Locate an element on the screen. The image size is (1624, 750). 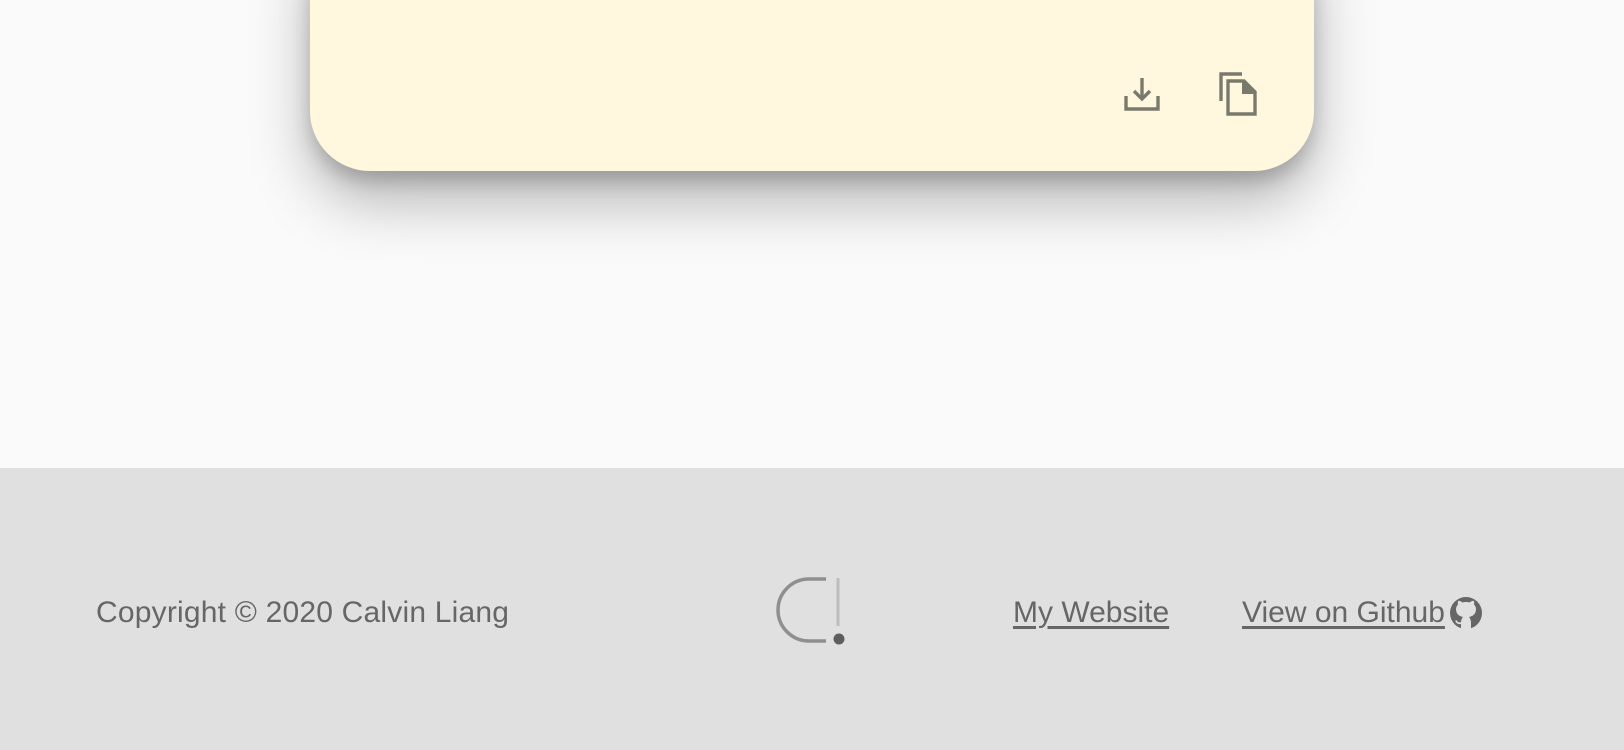
github-link: View on Github is located at coordinates (1362, 613).